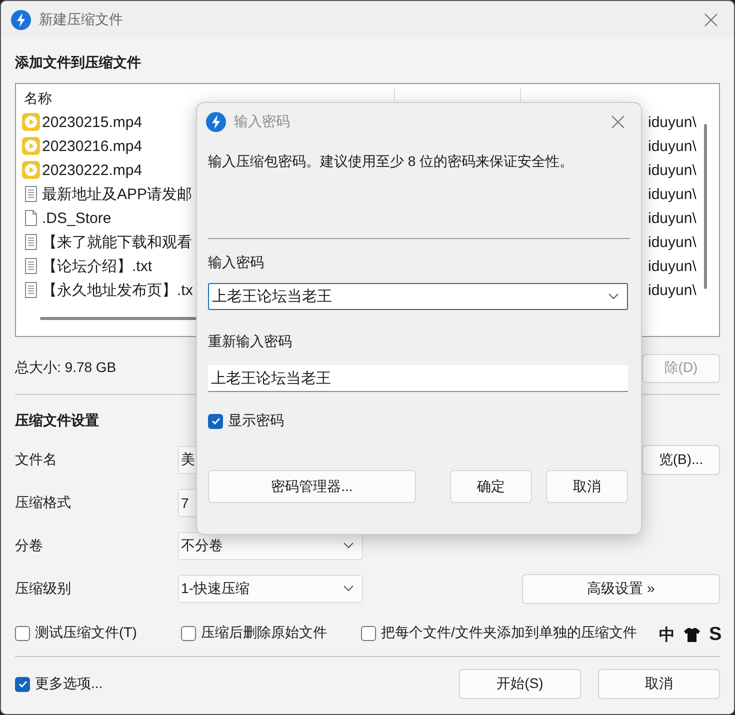 The height and width of the screenshot is (715, 735). What do you see at coordinates (92, 122) in the screenshot?
I see `file-name: 20230215.mp4` at bounding box center [92, 122].